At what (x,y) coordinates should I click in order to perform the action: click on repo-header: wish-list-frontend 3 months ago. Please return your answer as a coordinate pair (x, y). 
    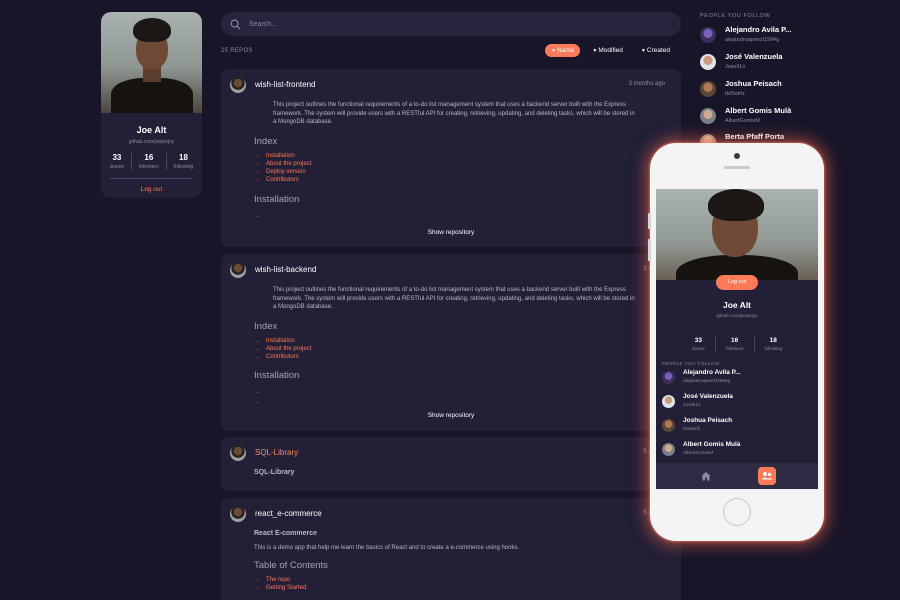
    Looking at the image, I should click on (451, 84).